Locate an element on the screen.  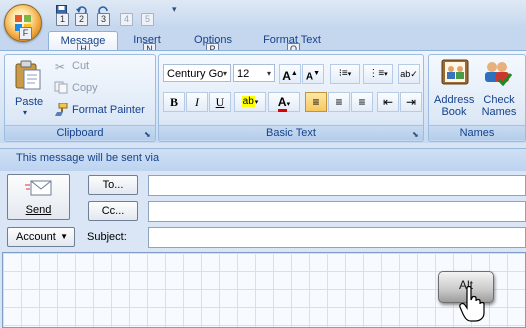
underline-button: U is located at coordinates (220, 102).